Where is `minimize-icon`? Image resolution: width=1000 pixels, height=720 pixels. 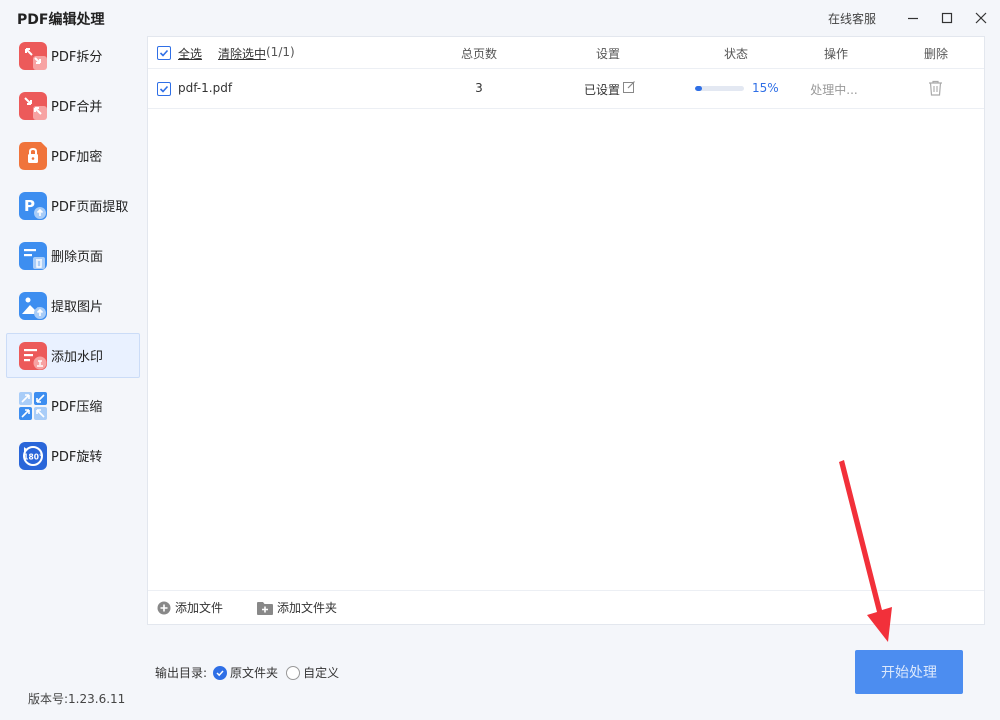 minimize-icon is located at coordinates (913, 18).